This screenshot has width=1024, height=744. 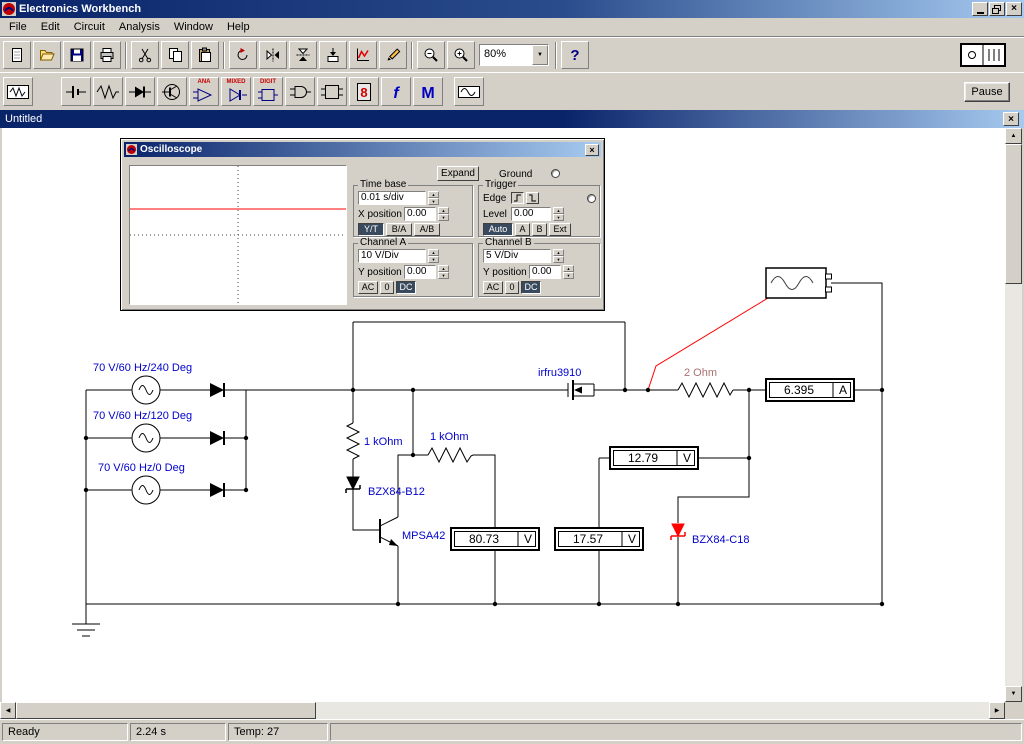 I want to click on miscellaneous-bin-button: M, so click(x=428, y=91).